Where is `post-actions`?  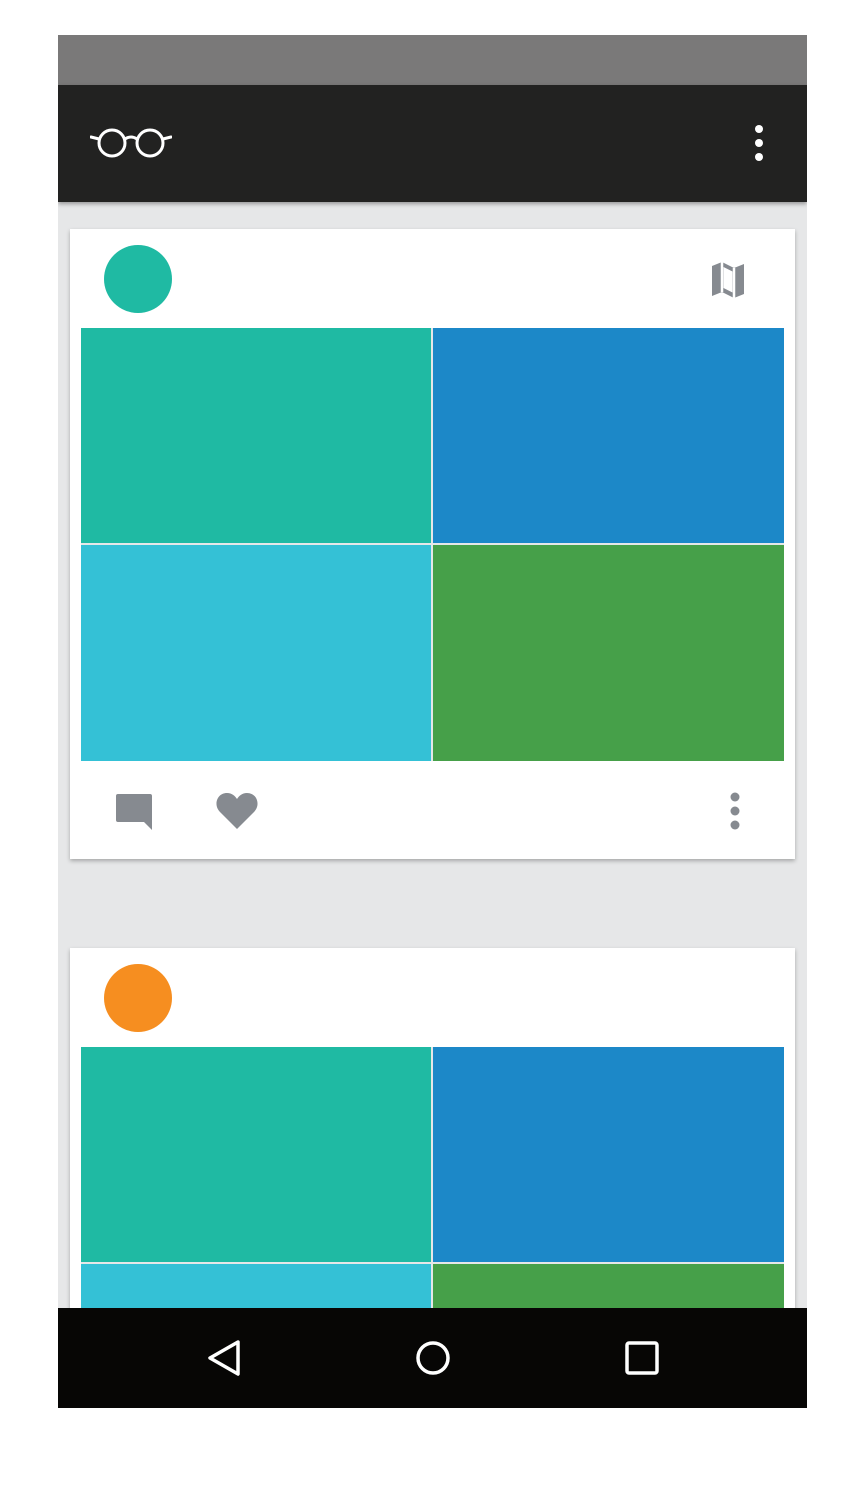
post-actions is located at coordinates (432, 810).